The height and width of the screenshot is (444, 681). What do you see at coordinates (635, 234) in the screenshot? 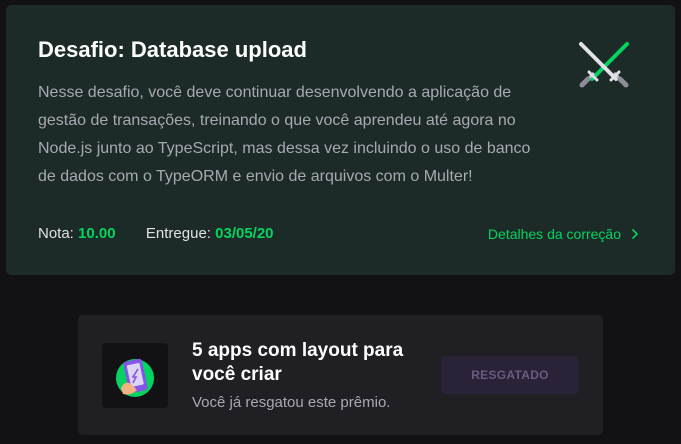
I see `chevron-right-icon` at bounding box center [635, 234].